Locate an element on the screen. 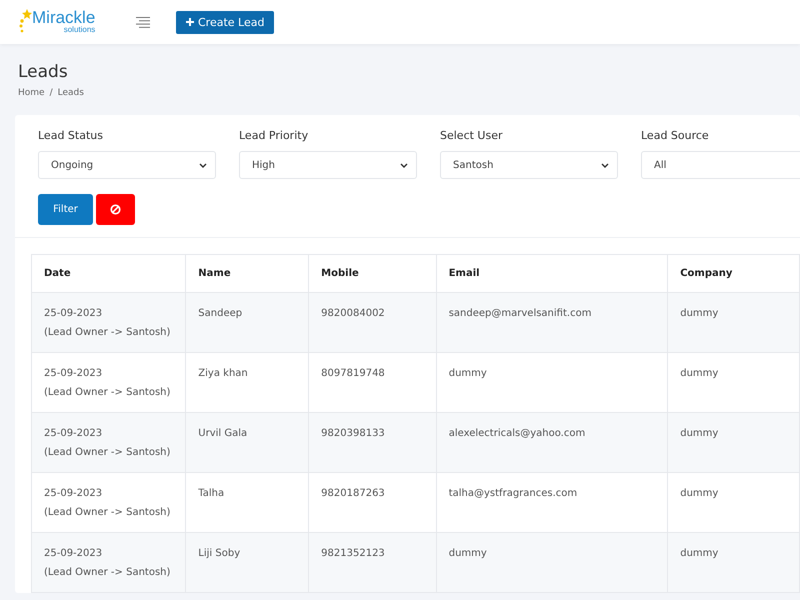  filter-label: Lead Source is located at coordinates (675, 135).